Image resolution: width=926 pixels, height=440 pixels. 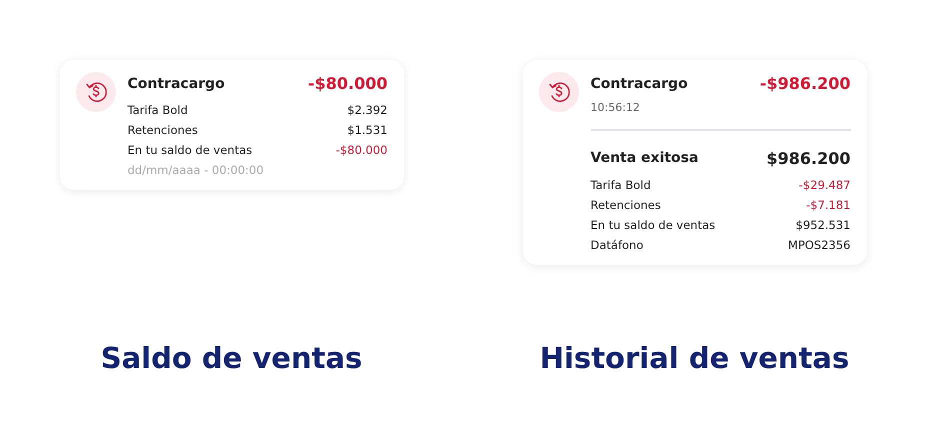 I want to click on section-caption: Saldo de ventas, so click(x=231, y=358).